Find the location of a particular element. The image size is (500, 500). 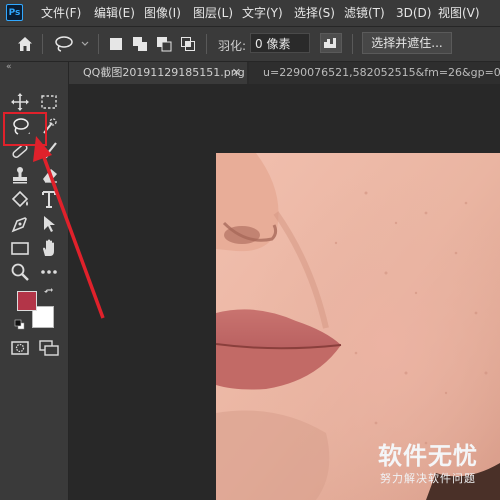

home-icon is located at coordinates (25, 44).